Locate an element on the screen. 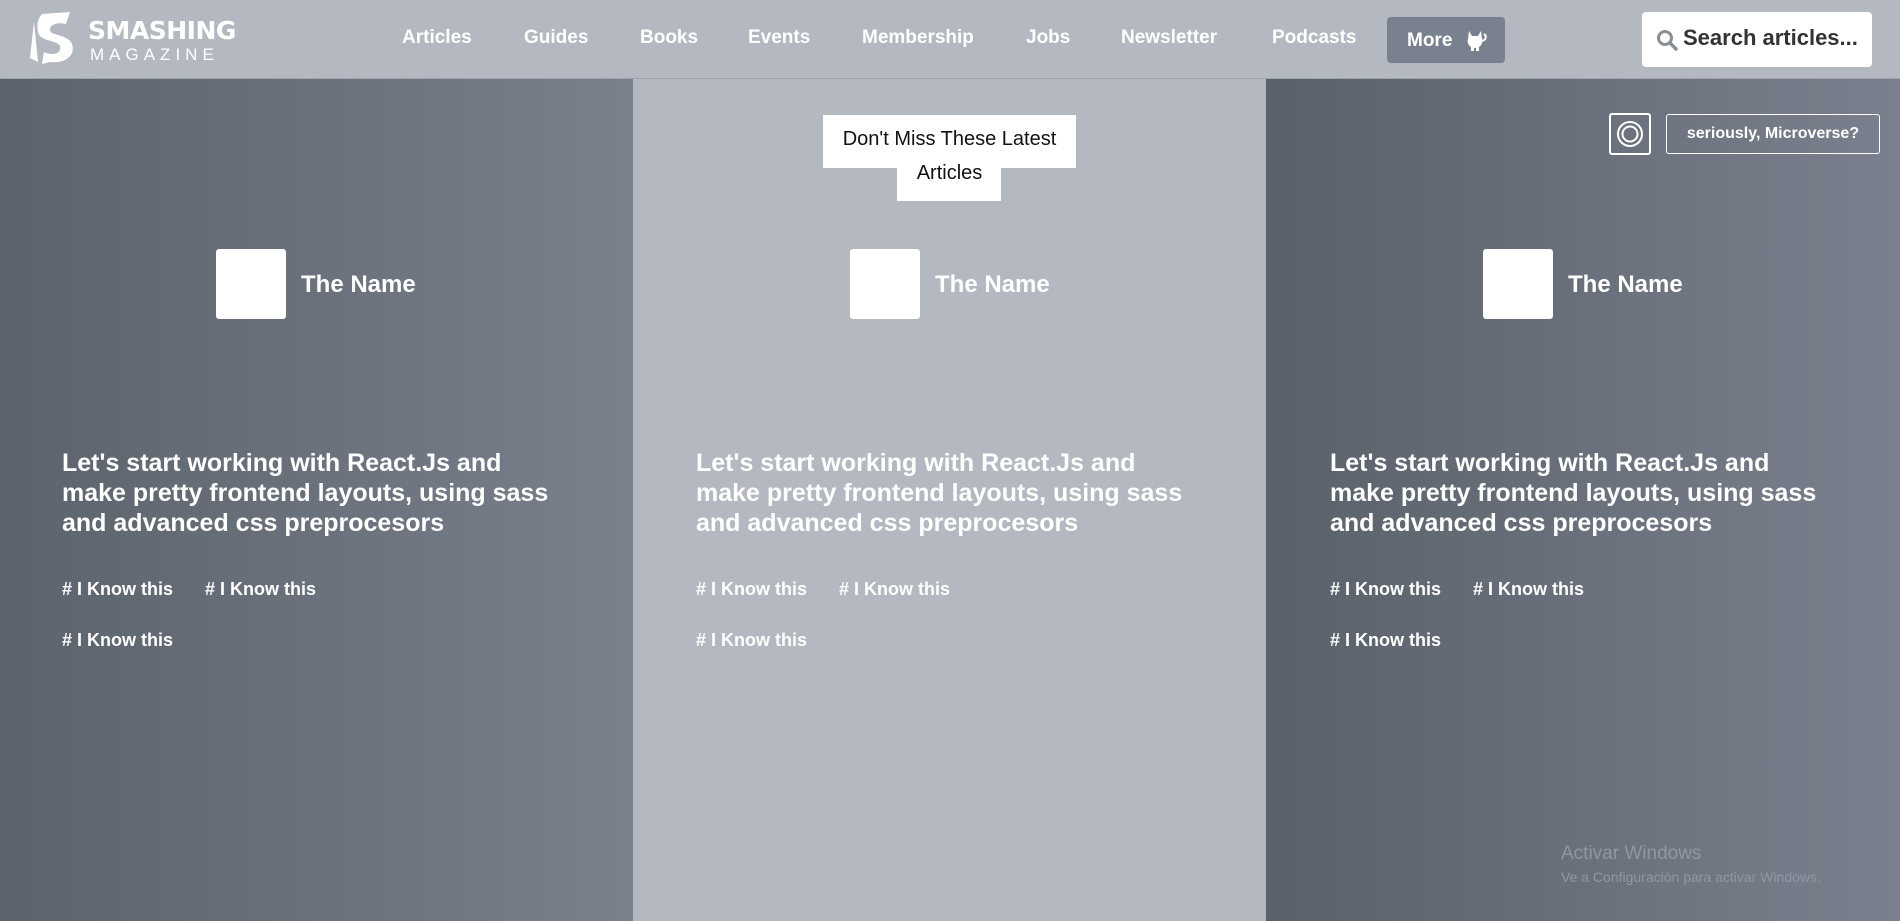  nav-guides: Guides is located at coordinates (556, 38).